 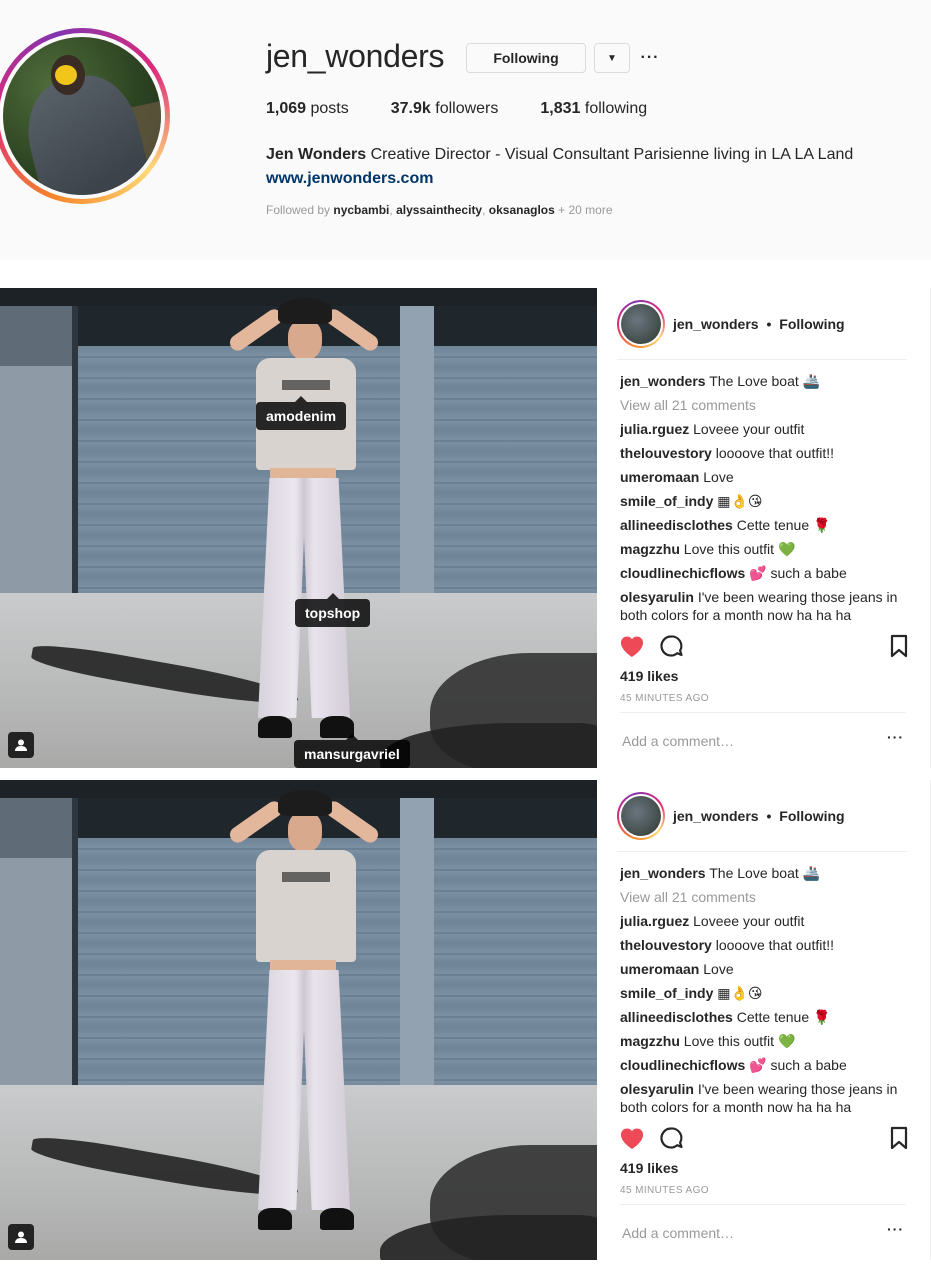 I want to click on following-label: following, so click(x=616, y=108).